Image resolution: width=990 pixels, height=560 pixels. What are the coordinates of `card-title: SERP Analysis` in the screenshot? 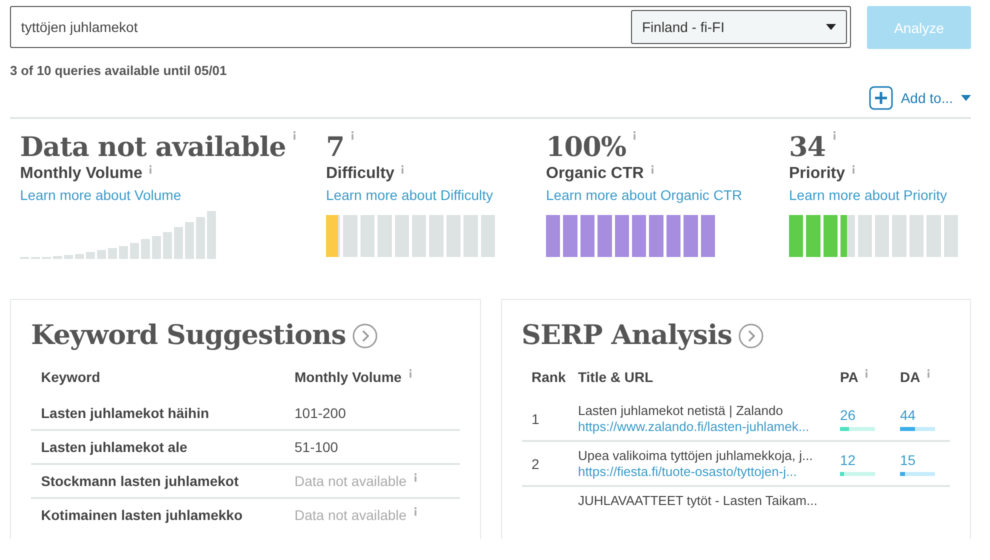 It's located at (627, 335).